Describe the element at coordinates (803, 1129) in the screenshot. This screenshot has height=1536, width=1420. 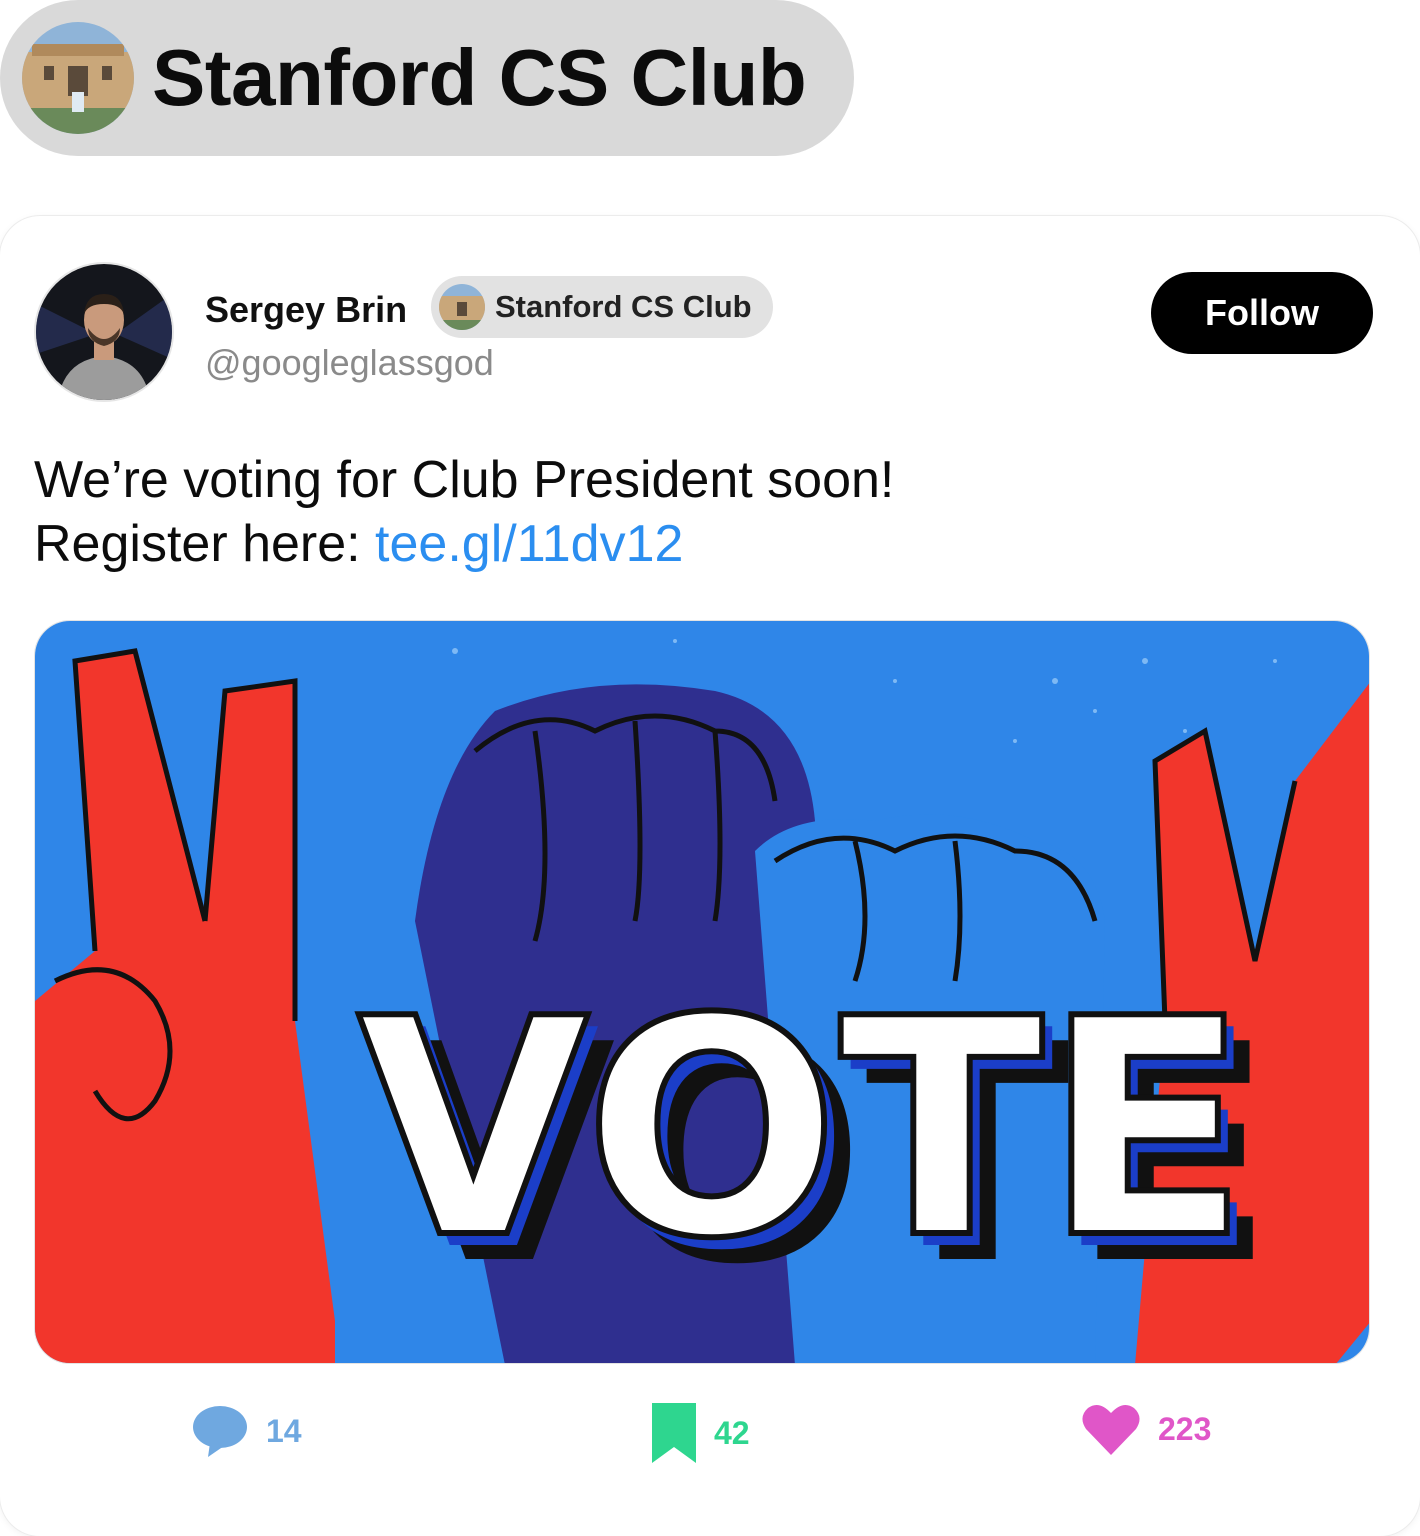
I see `vote-text: VOTE` at that location.